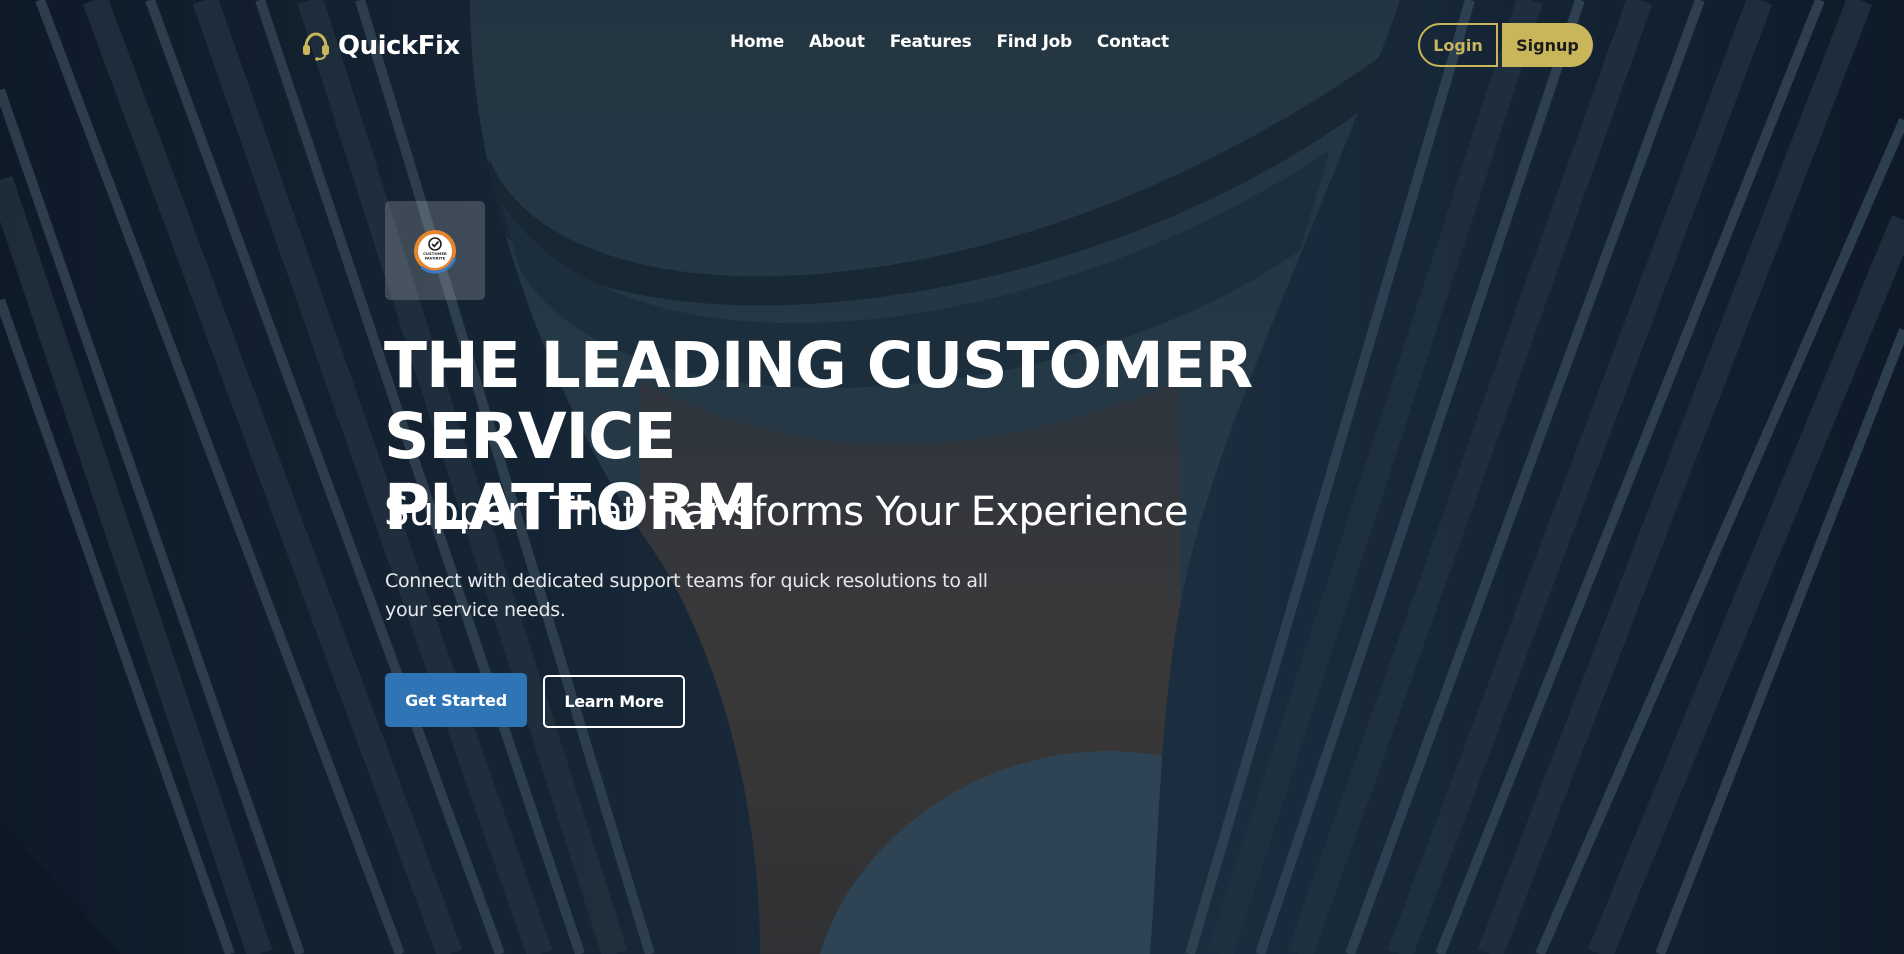 Image resolution: width=1904 pixels, height=954 pixels. What do you see at coordinates (614, 701) in the screenshot?
I see `learn-more-button: Learn More` at bounding box center [614, 701].